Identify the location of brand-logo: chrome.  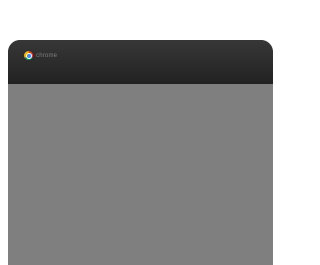
(40, 55).